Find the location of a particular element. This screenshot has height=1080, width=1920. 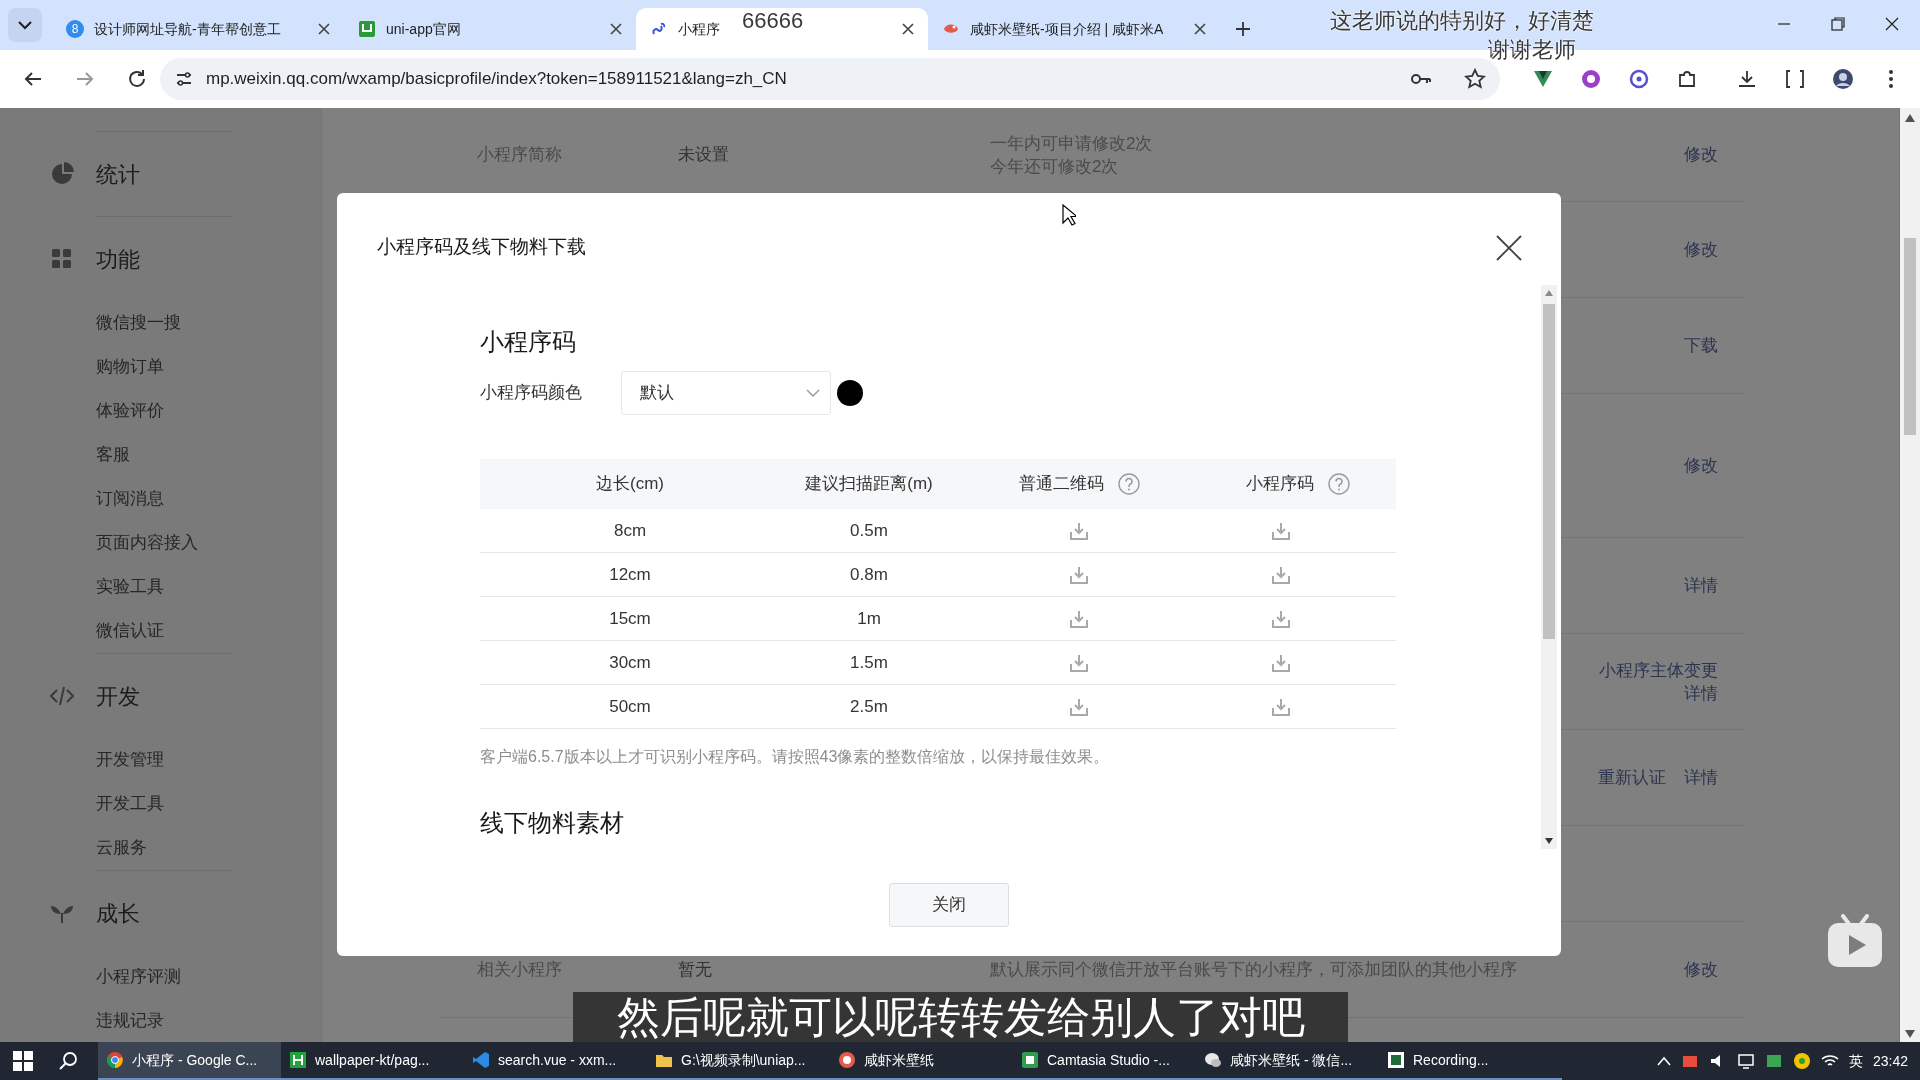

sidebar-item: 开发工具 is located at coordinates (160, 804).